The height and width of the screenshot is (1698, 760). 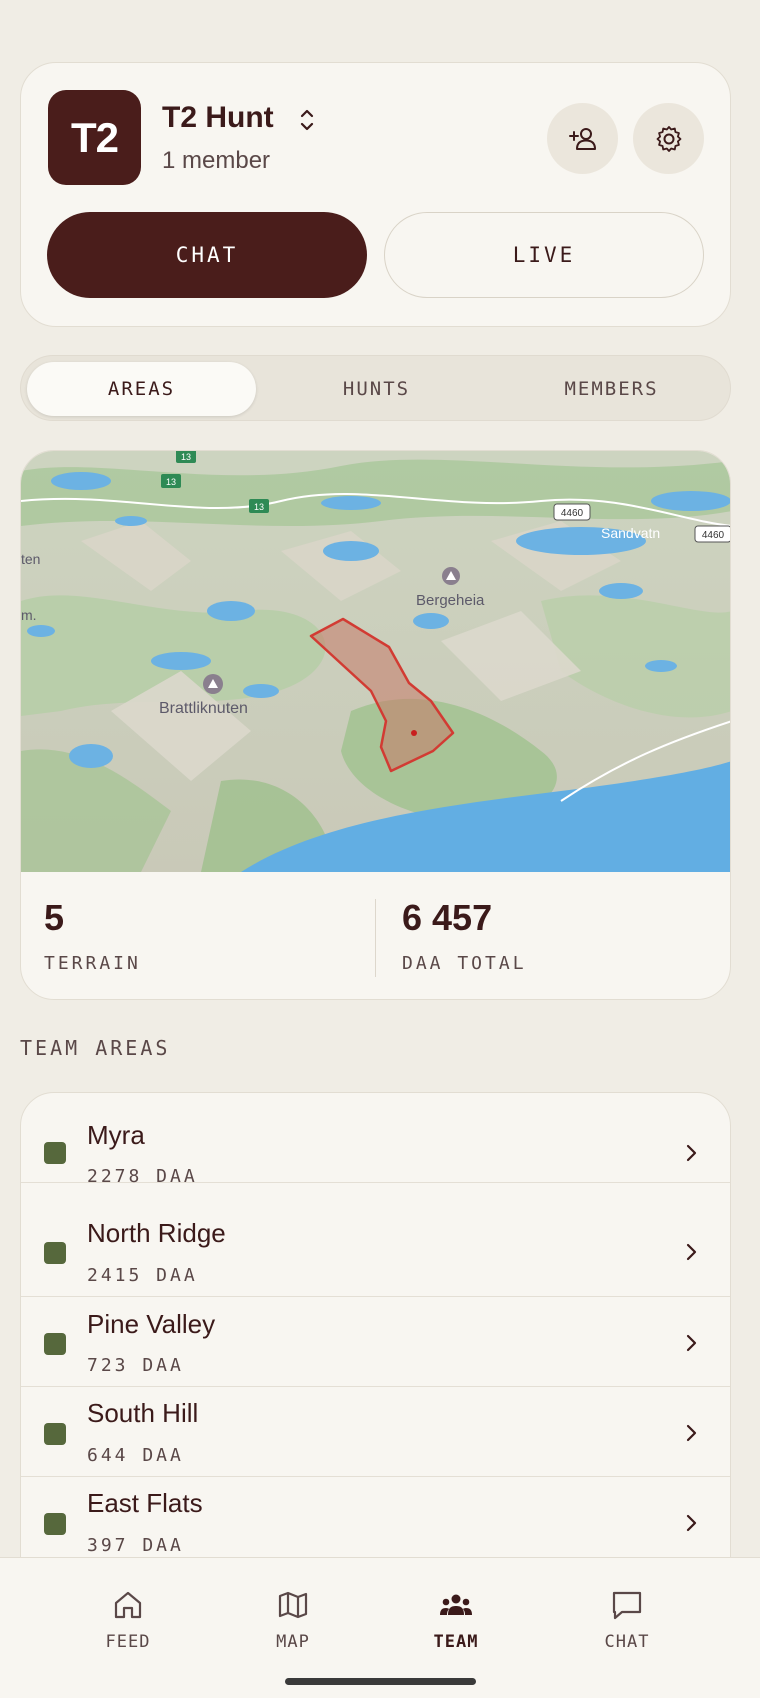 I want to click on team-icon, so click(x=456, y=1604).